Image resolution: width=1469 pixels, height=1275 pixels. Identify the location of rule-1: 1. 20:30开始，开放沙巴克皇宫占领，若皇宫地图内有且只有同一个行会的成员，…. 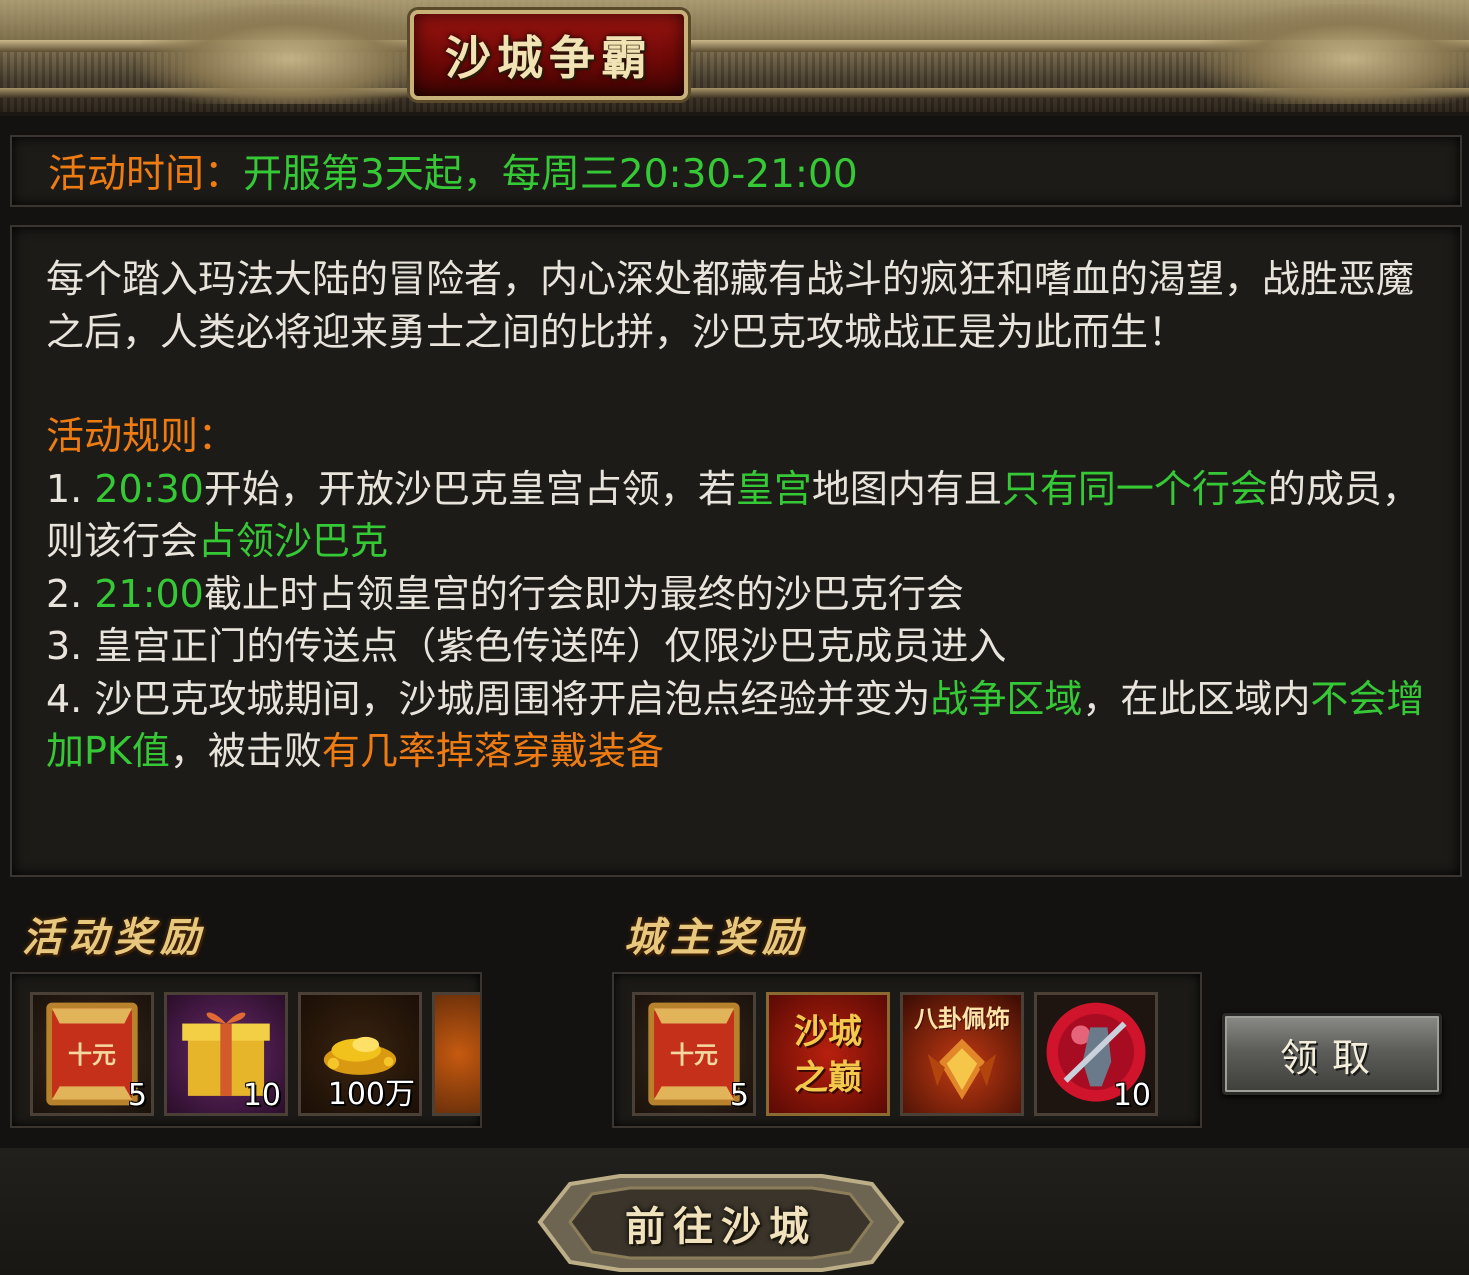
(736, 515).